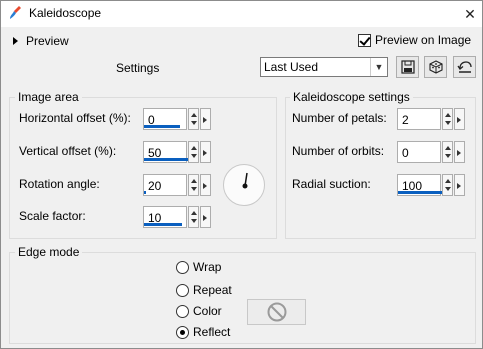  I want to click on radial-suction-spinner: 100, so click(431, 185).